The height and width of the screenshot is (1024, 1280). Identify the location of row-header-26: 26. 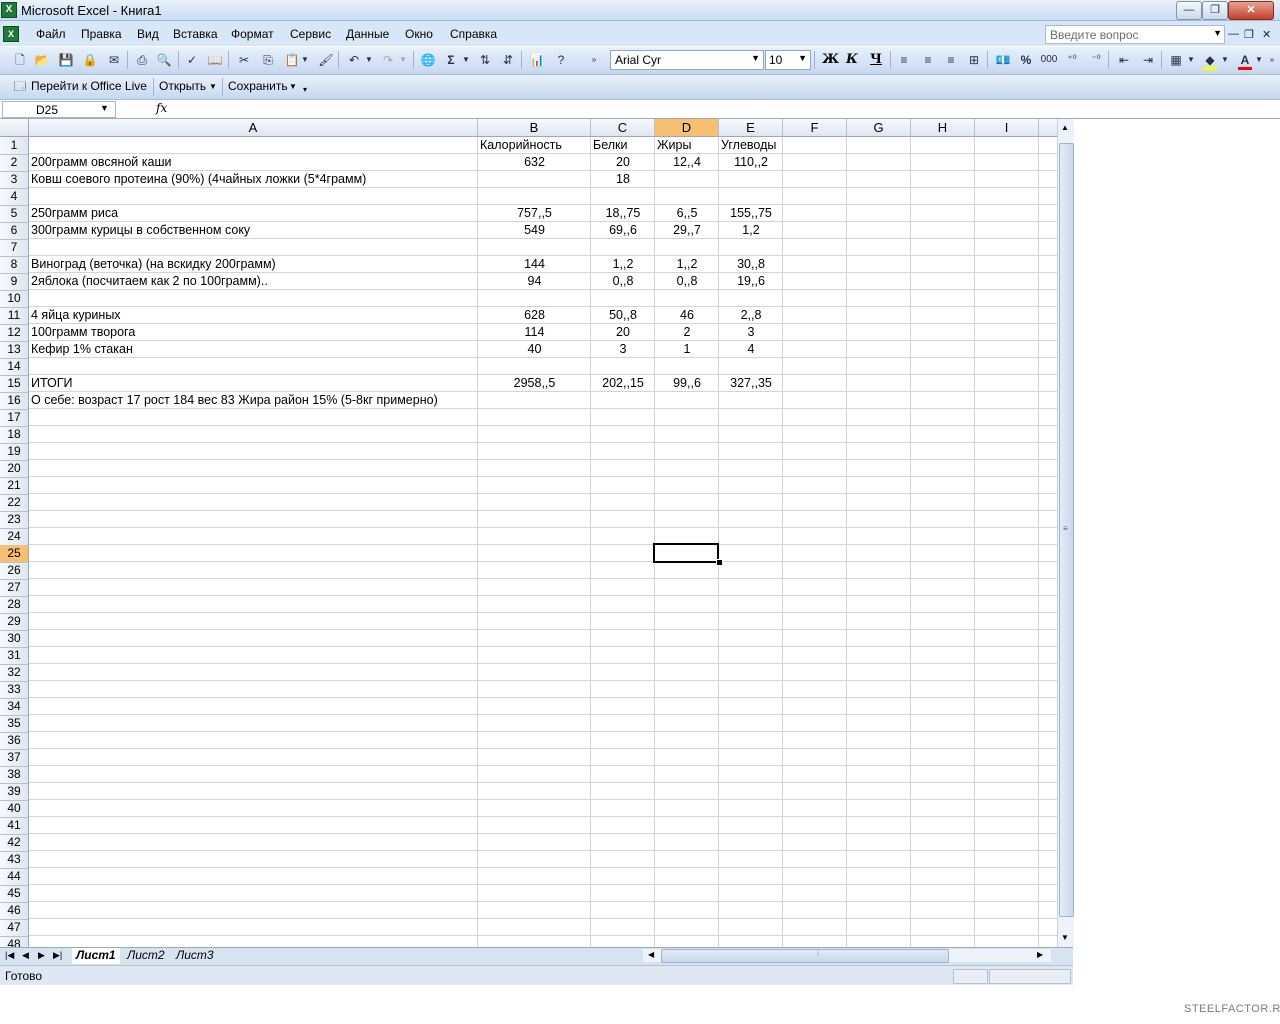
(14, 571).